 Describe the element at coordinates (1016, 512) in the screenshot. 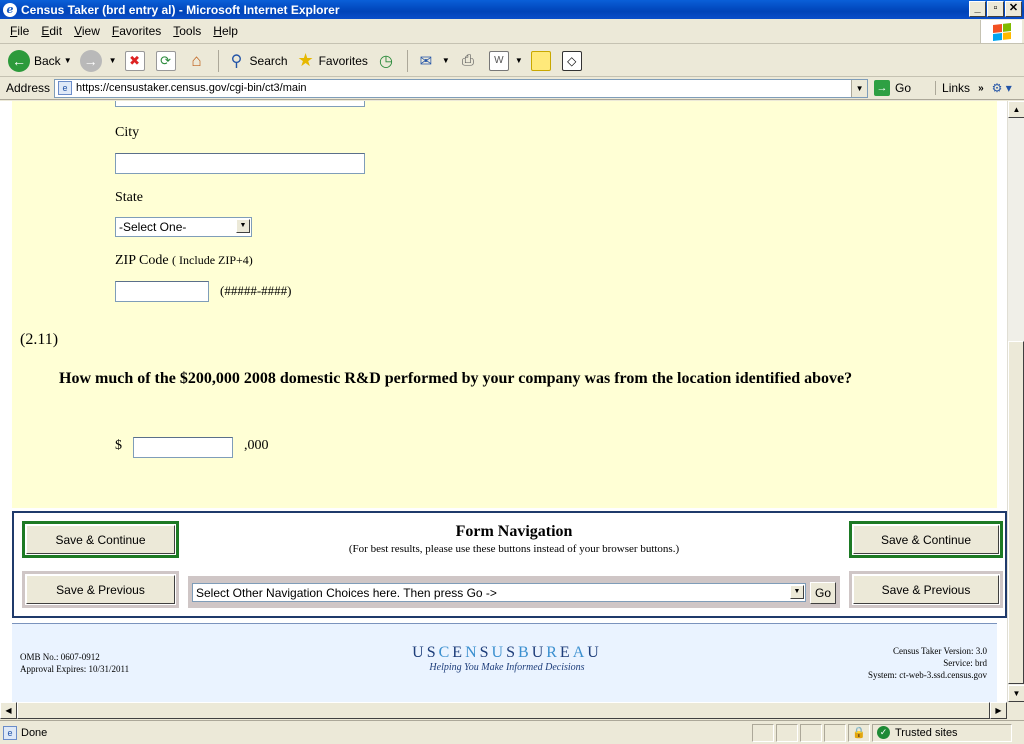

I see `vertical-scroll-thumb` at that location.